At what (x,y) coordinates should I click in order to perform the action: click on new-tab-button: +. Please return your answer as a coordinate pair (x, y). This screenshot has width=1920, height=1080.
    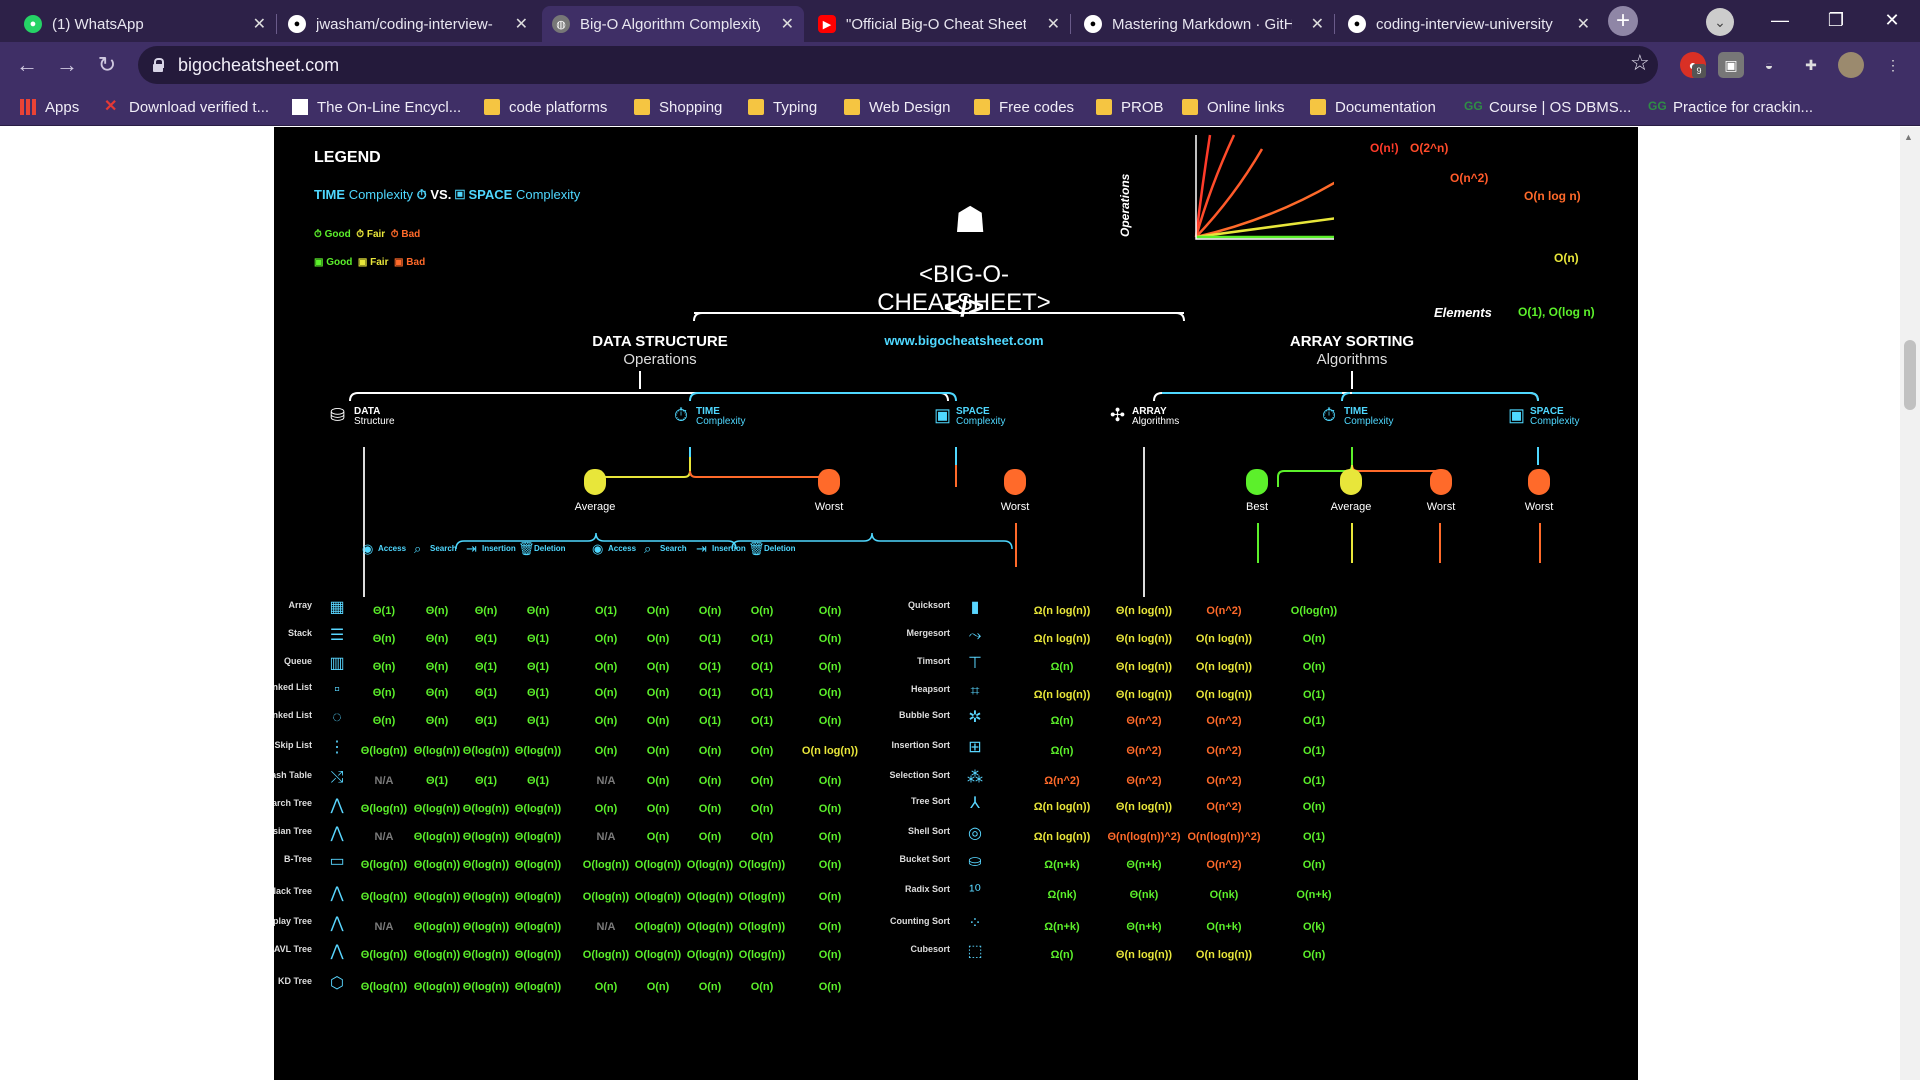
    Looking at the image, I should click on (1623, 21).